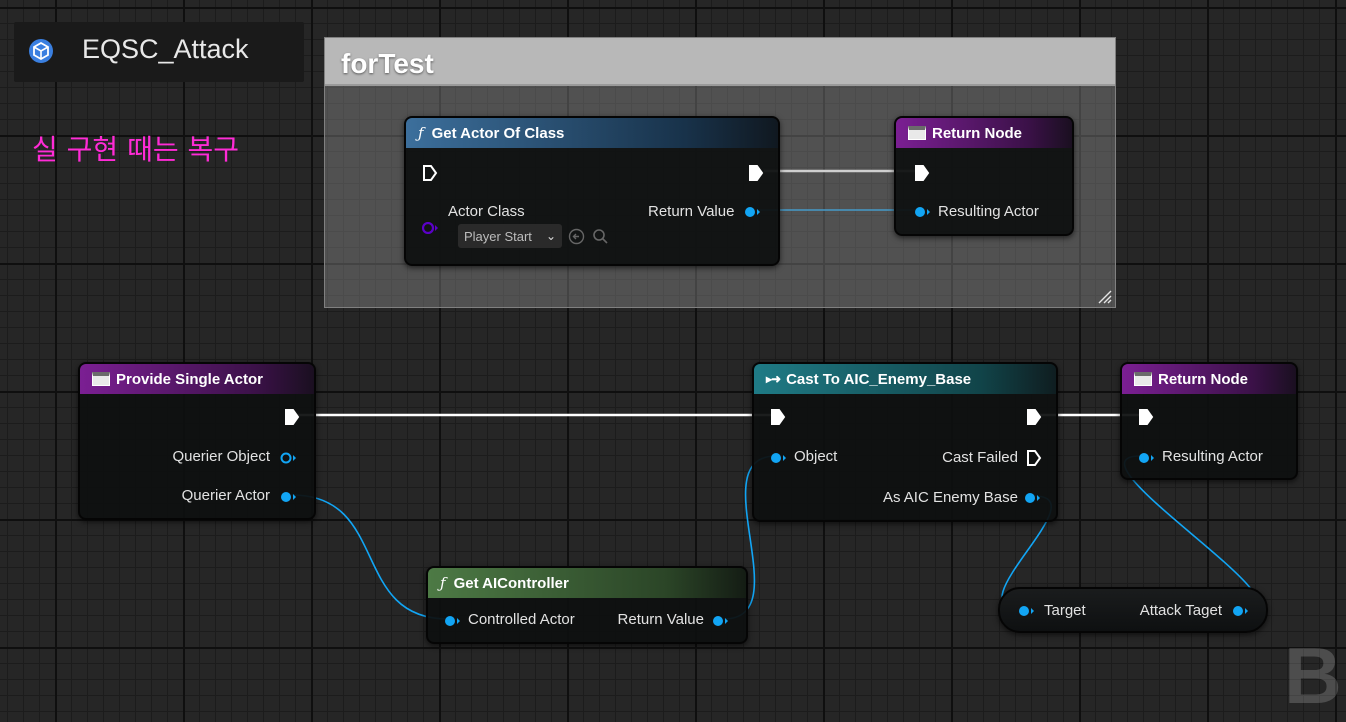 The image size is (1346, 722). I want to click on function-entry-icon, so click(101, 379).